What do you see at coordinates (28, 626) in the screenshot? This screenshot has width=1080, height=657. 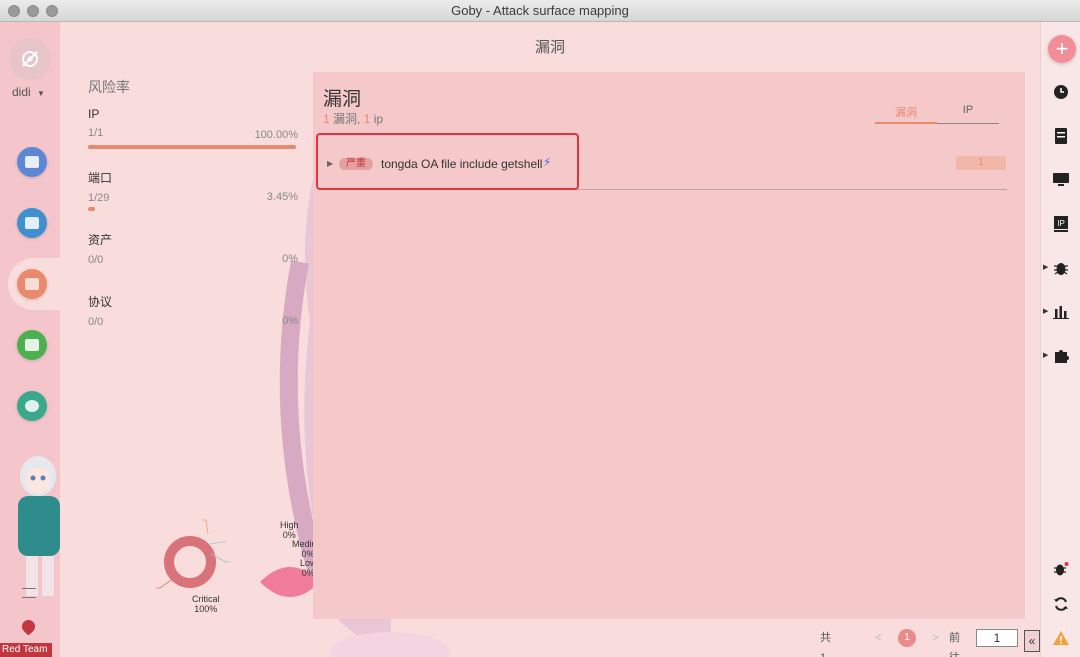 I see `heart-icon` at bounding box center [28, 626].